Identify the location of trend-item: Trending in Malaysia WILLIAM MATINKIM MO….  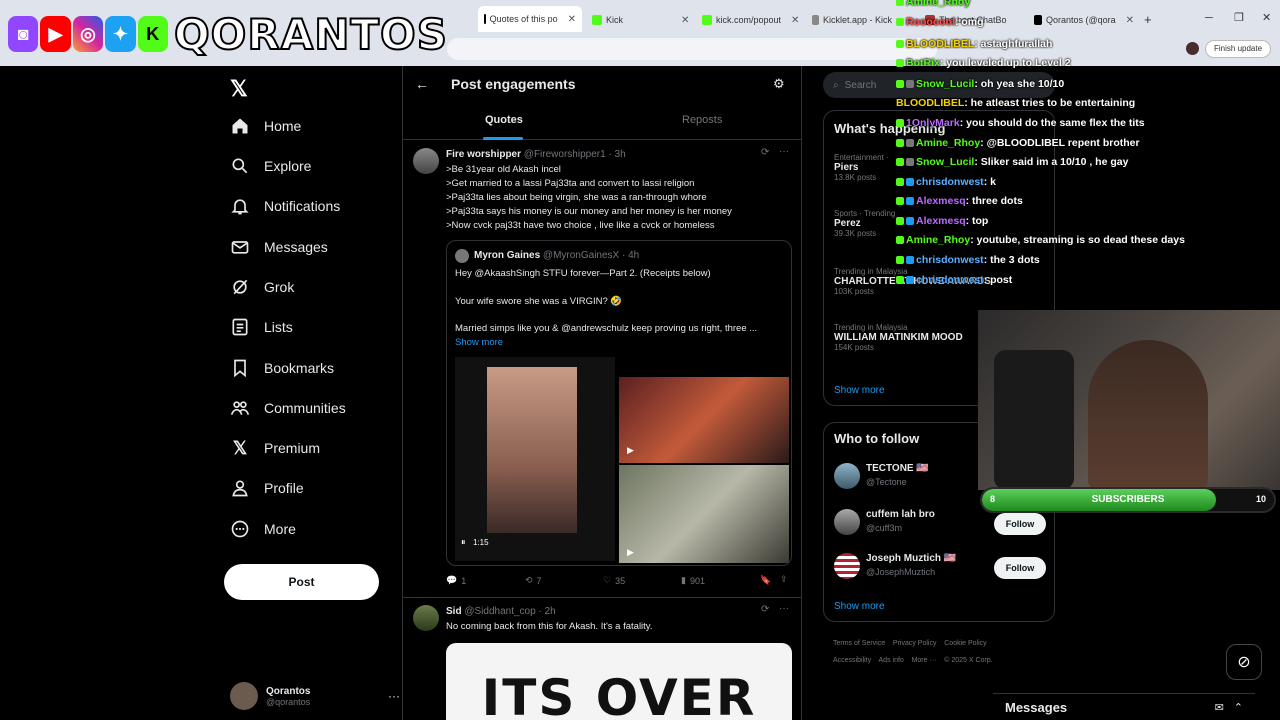
(898, 337).